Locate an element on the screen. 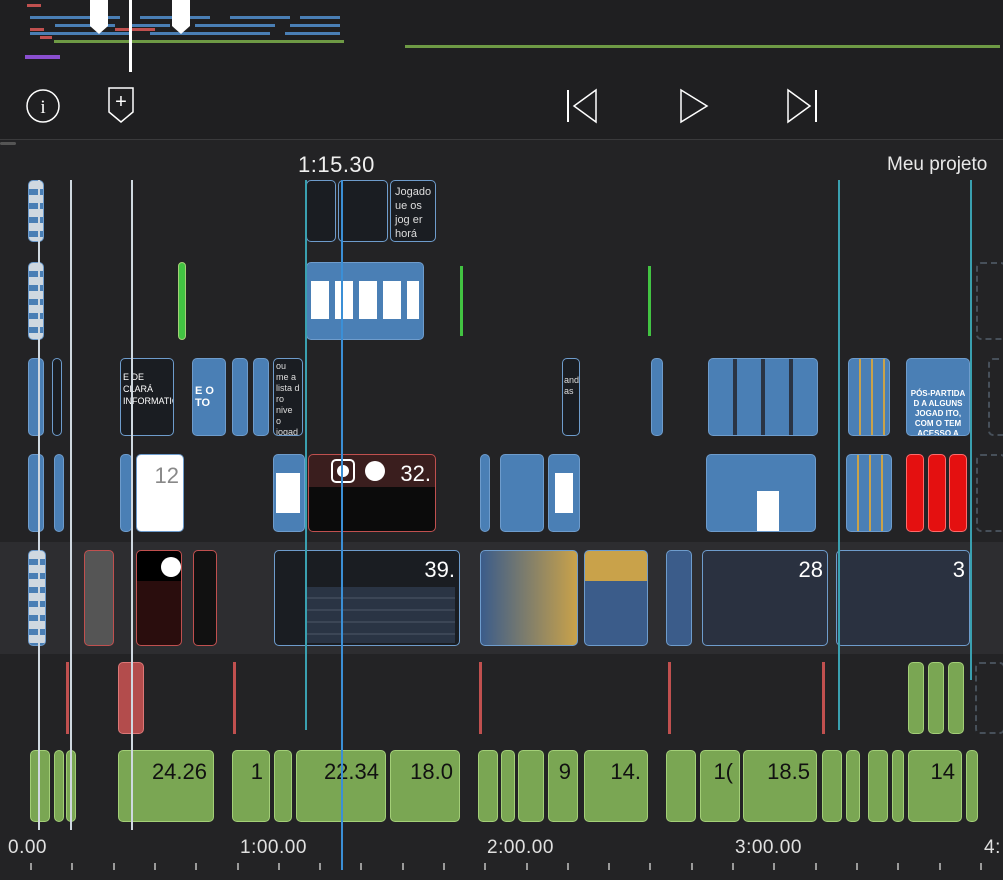 The image size is (1003, 880). play-button is located at coordinates (695, 107).